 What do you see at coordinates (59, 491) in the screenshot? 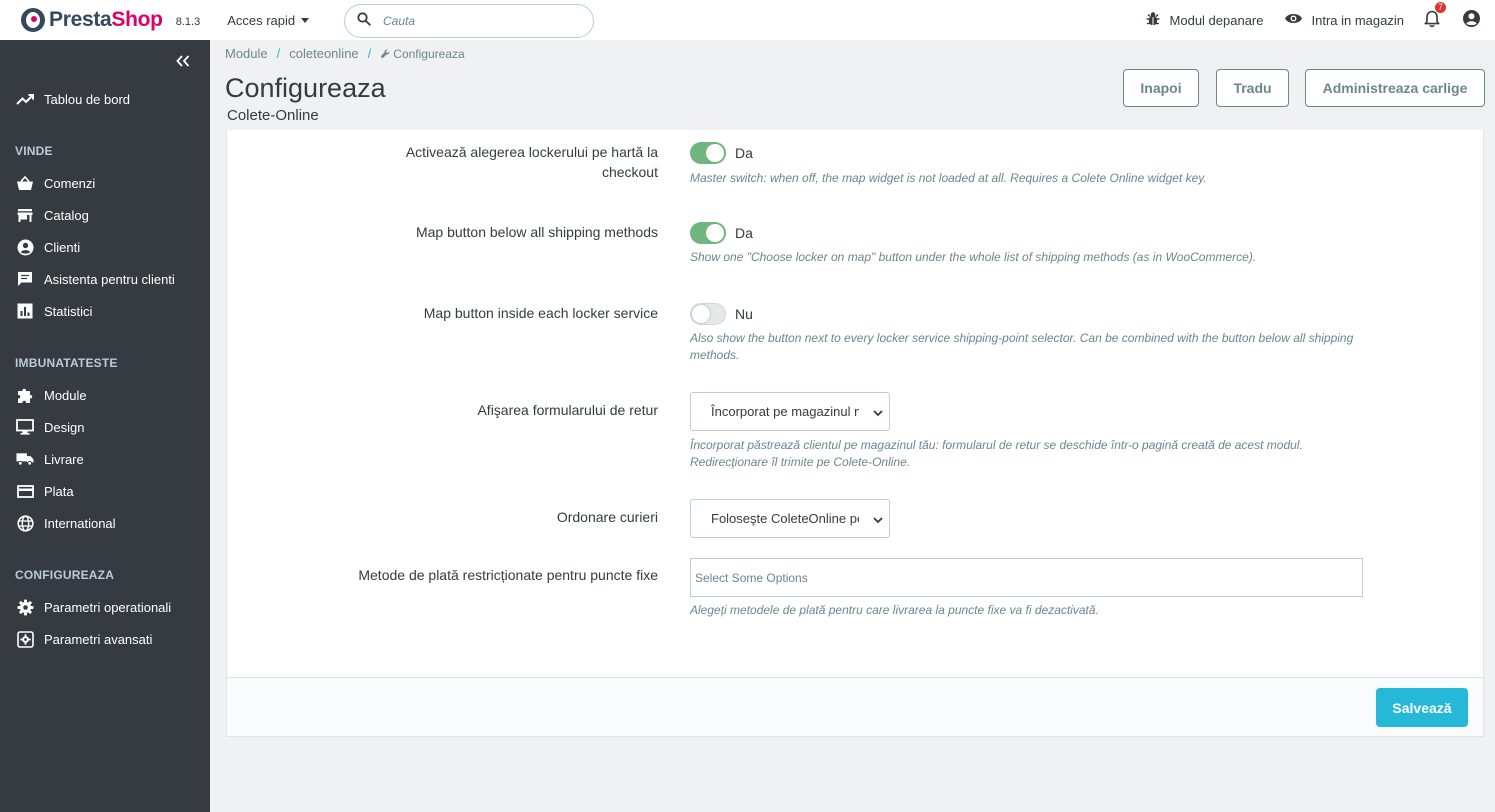
I see `sidebar-item-label: Plata` at bounding box center [59, 491].